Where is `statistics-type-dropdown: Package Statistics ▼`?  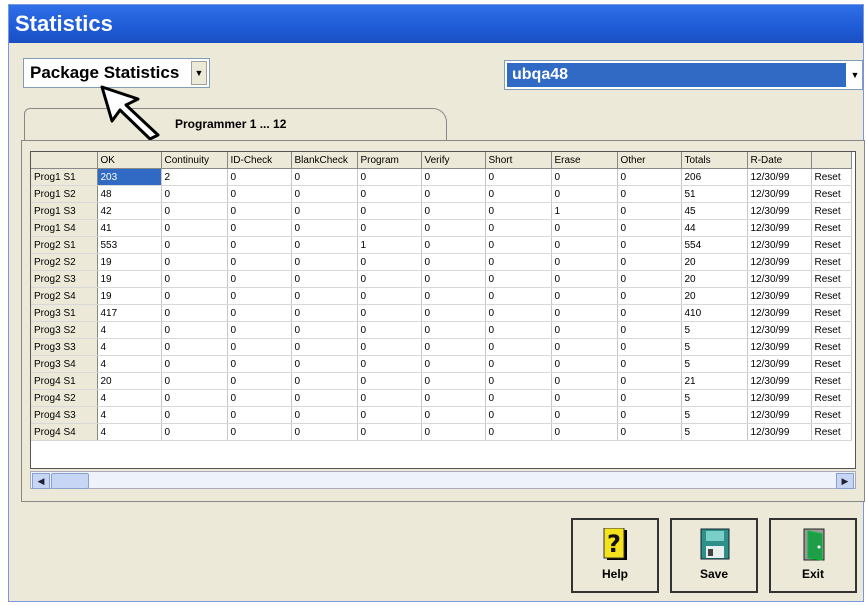 statistics-type-dropdown: Package Statistics ▼ is located at coordinates (116, 73).